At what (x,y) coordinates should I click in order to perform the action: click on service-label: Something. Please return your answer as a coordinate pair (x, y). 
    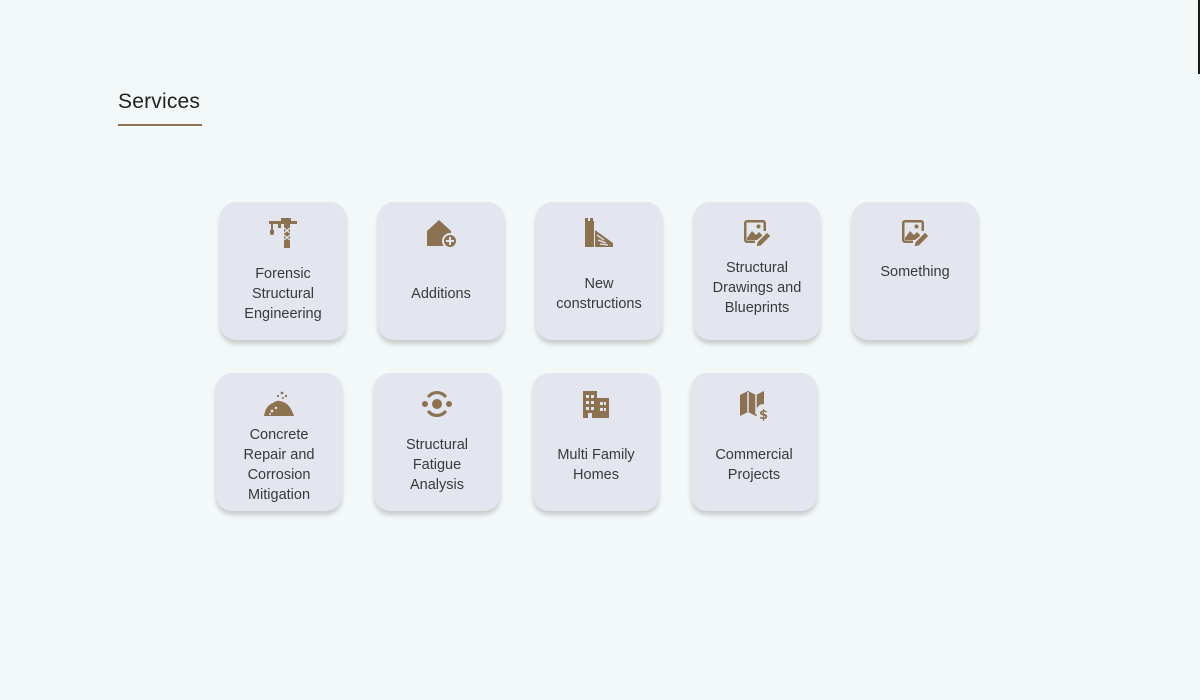
    Looking at the image, I should click on (915, 272).